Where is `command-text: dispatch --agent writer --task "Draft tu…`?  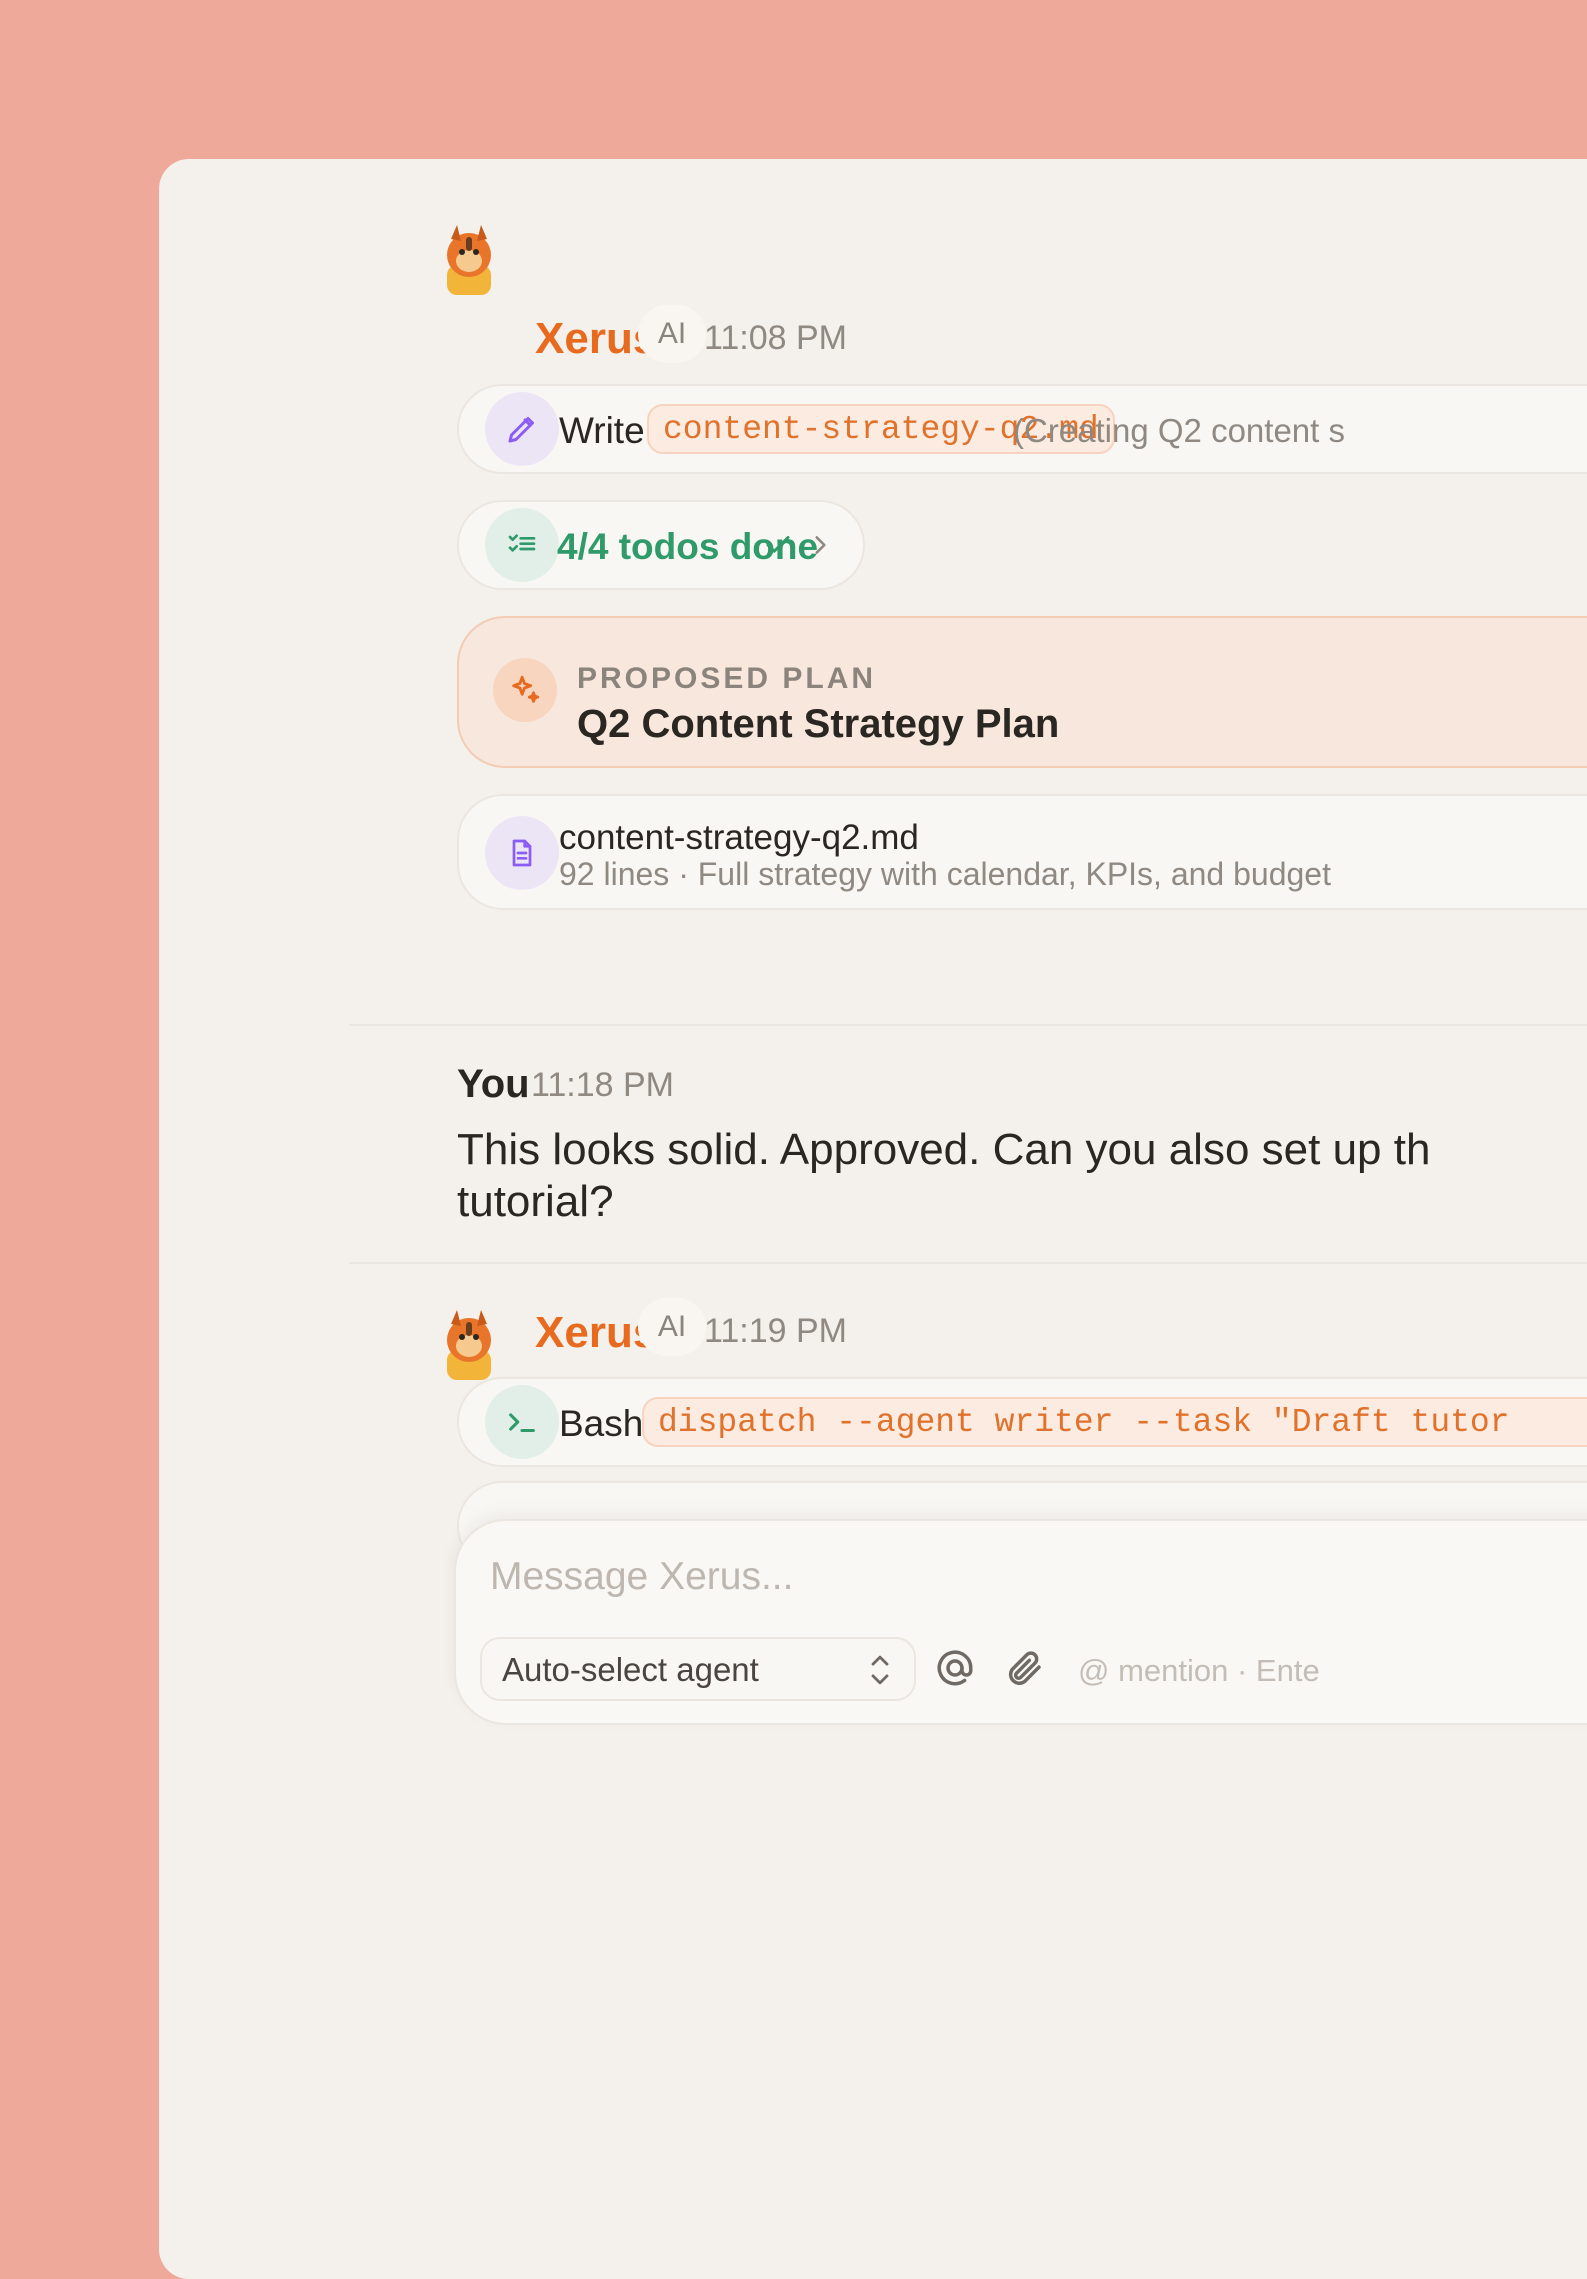
command-text: dispatch --agent writer --task "Draft tu… is located at coordinates (1084, 1422).